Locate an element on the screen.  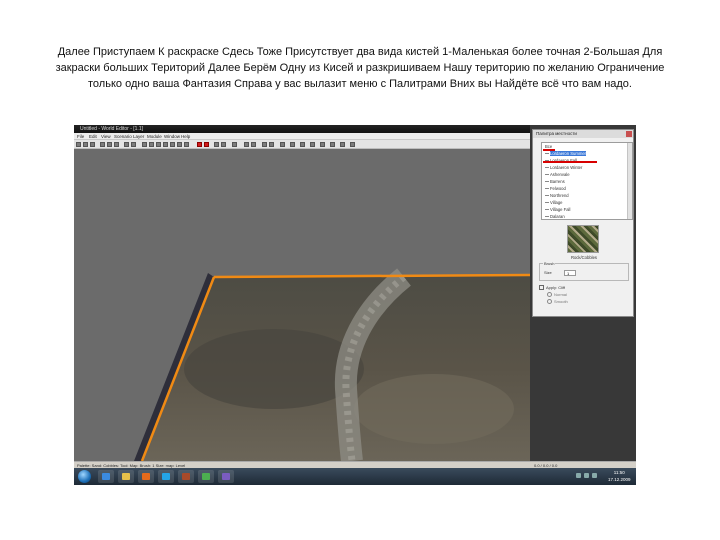
object-editor-icon is located at coordinates (172, 144).